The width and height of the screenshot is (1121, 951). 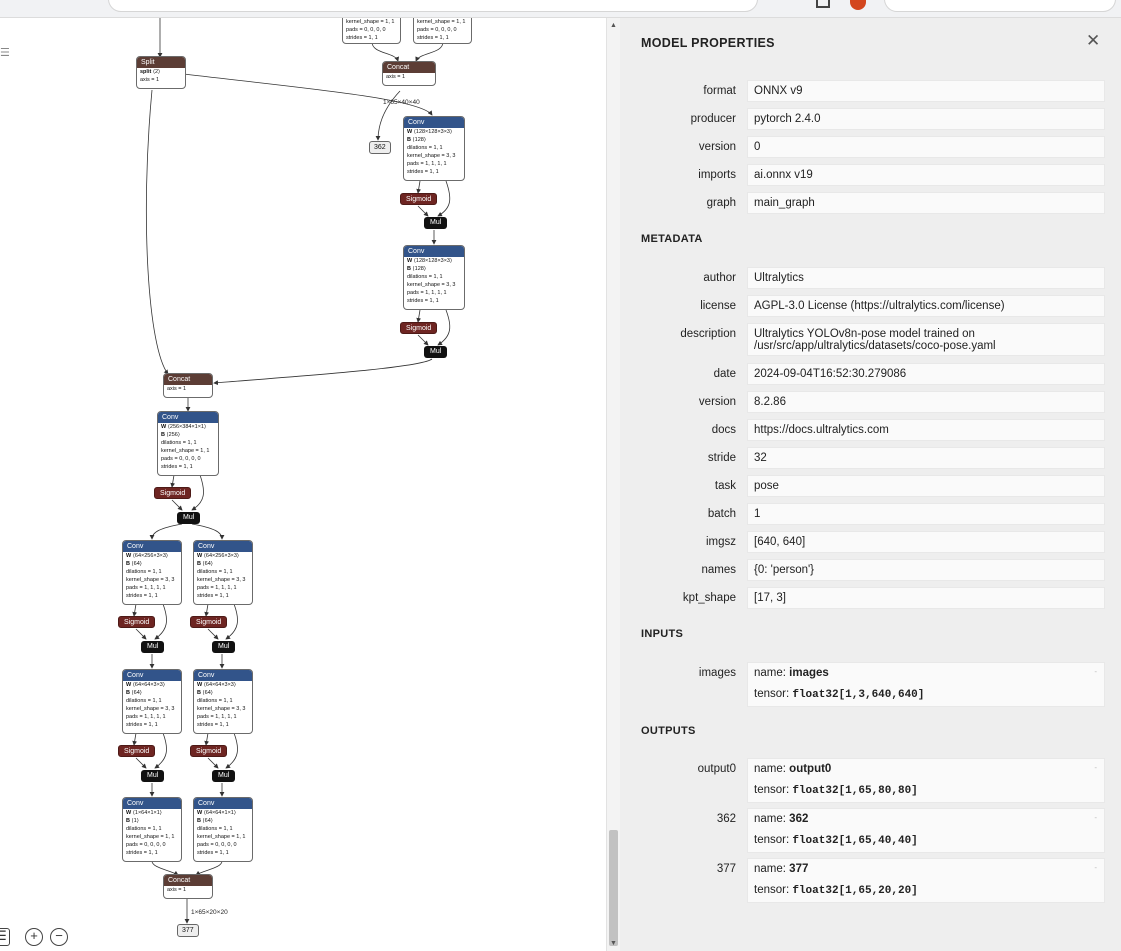 I want to click on node-attr-value: ⟨64×64×3×3⟩, so click(x=220, y=685).